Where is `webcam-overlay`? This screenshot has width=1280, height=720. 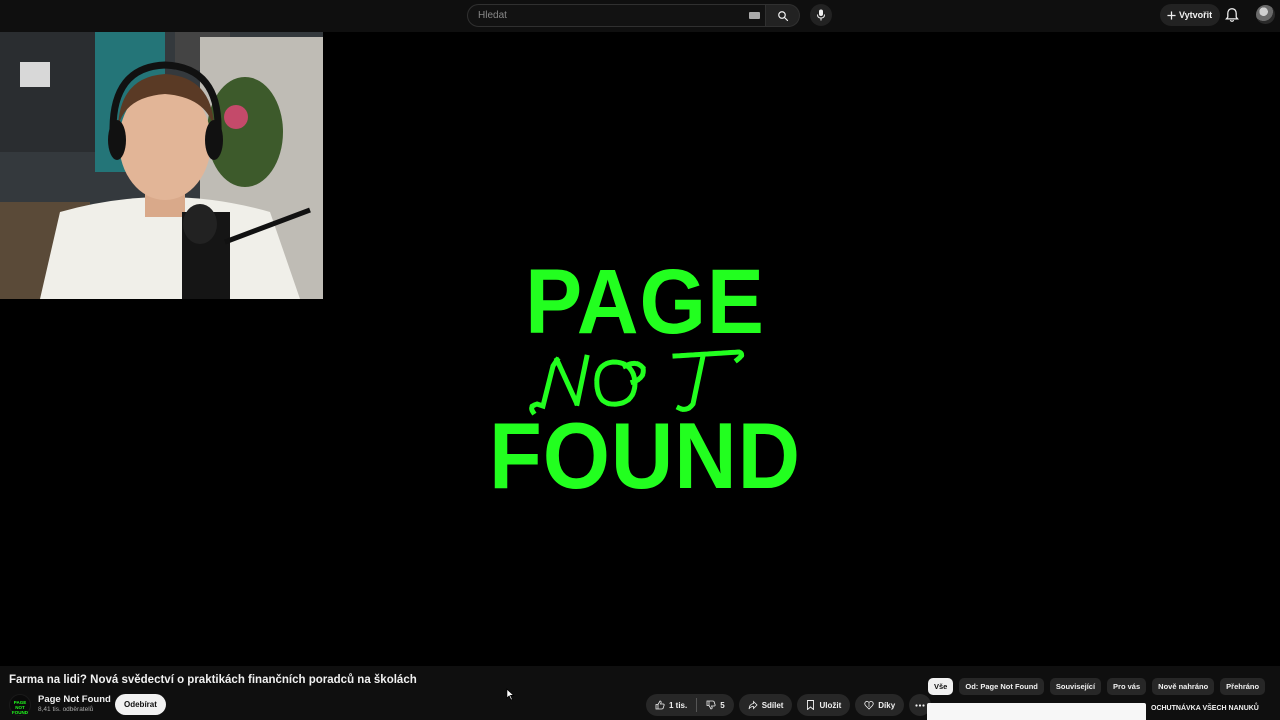
webcam-overlay is located at coordinates (161, 165).